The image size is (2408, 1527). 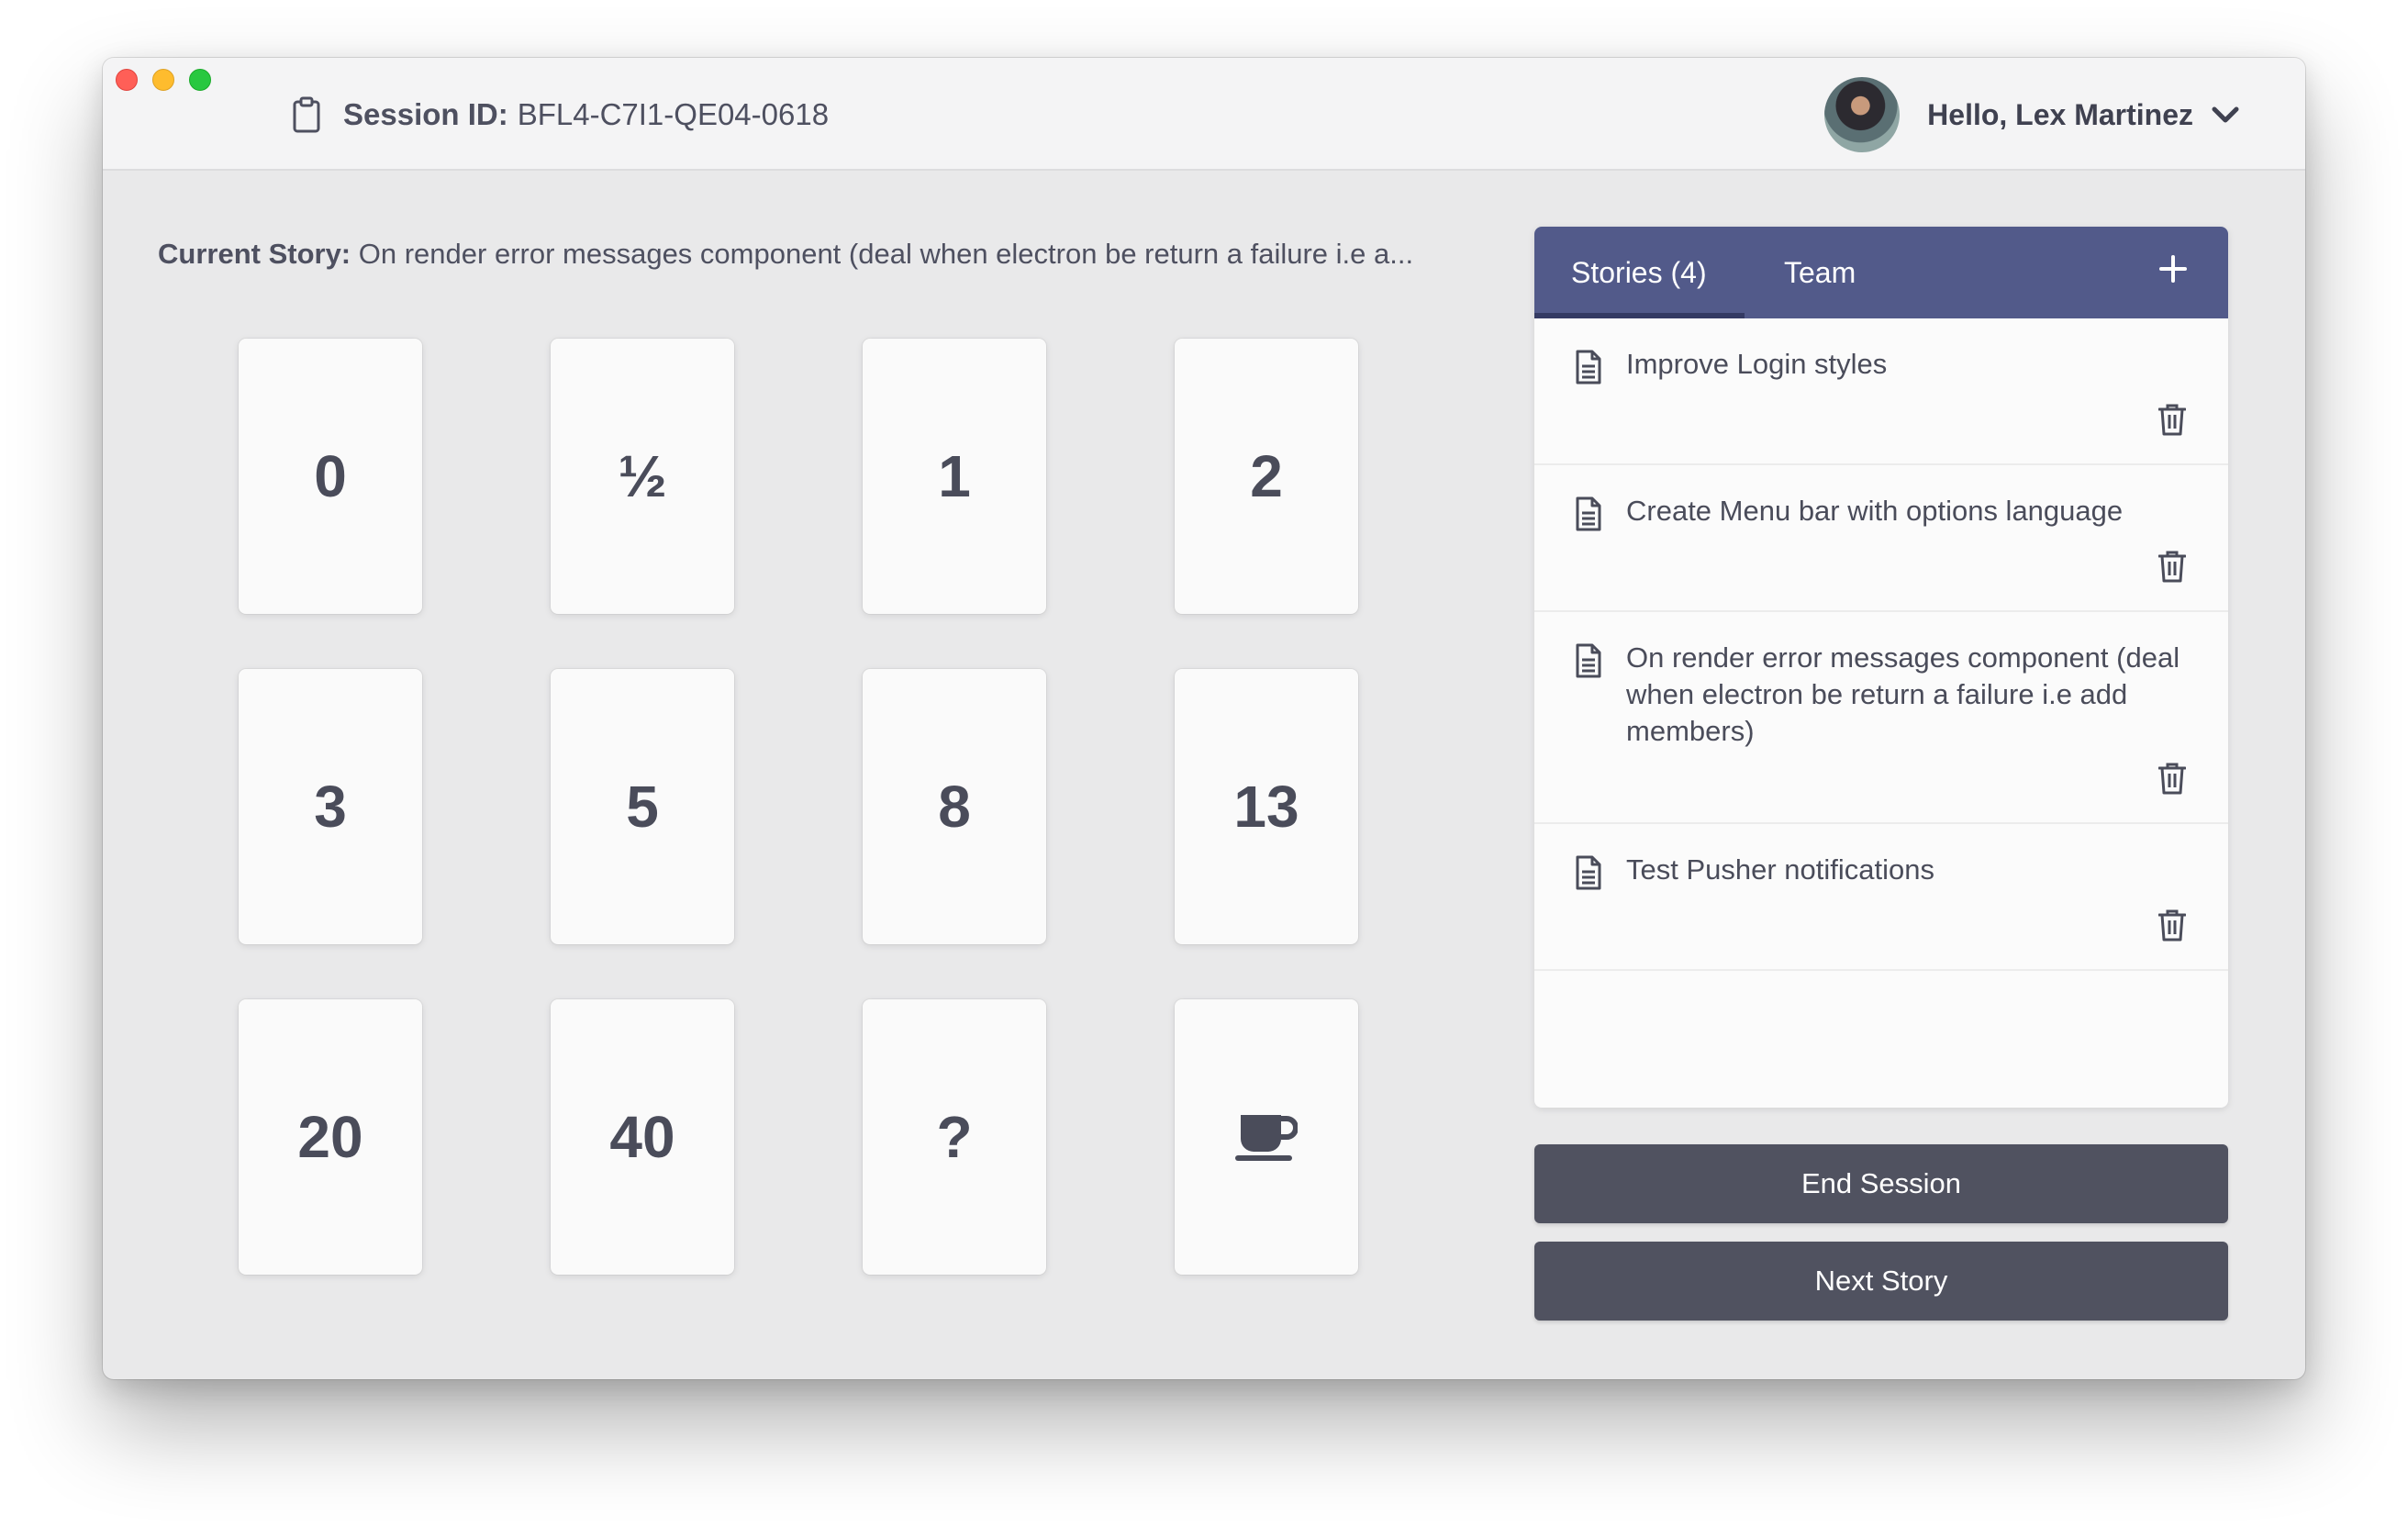 What do you see at coordinates (163, 80) in the screenshot?
I see `minimize-window-button` at bounding box center [163, 80].